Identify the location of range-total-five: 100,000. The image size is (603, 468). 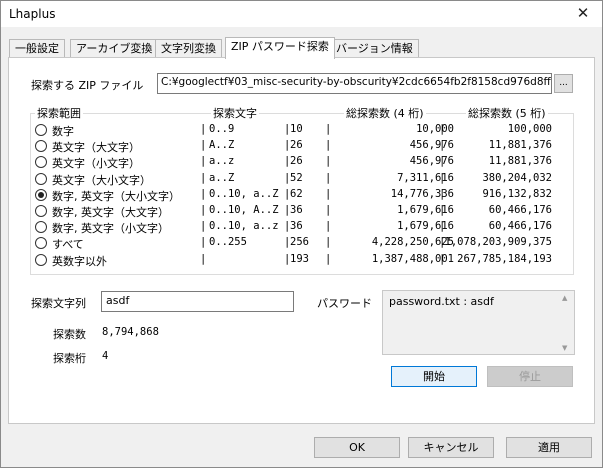
(529, 129).